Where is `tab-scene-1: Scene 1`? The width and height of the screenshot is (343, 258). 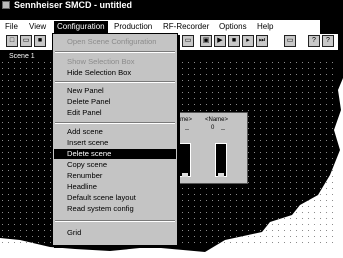
tab-scene-1: Scene 1 is located at coordinates (22, 56).